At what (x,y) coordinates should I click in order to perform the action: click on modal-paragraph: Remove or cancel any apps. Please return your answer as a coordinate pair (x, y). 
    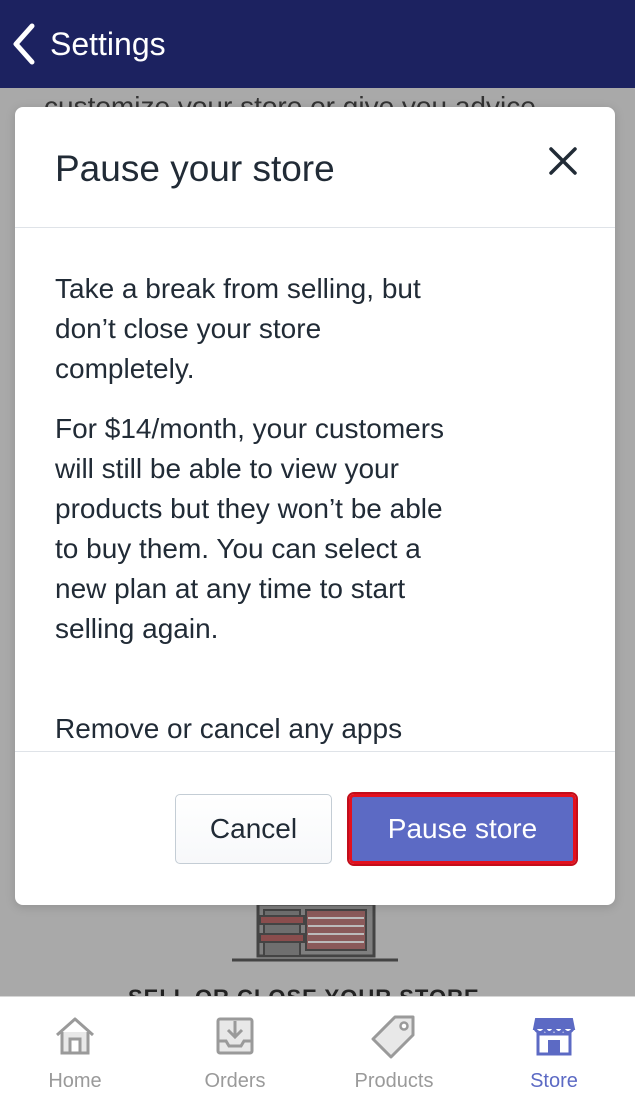
    Looking at the image, I should click on (229, 728).